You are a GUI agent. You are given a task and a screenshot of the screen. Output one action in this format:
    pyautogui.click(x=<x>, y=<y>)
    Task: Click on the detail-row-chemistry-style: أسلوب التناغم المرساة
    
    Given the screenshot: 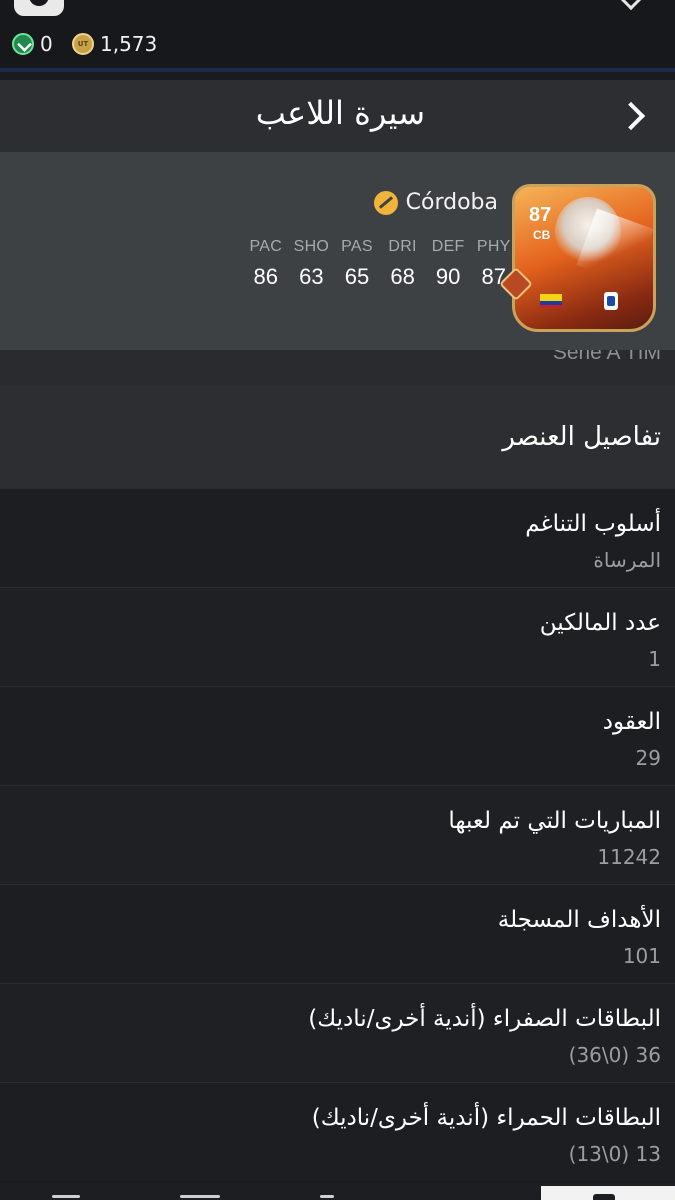 What is the action you would take?
    pyautogui.click(x=337, y=537)
    